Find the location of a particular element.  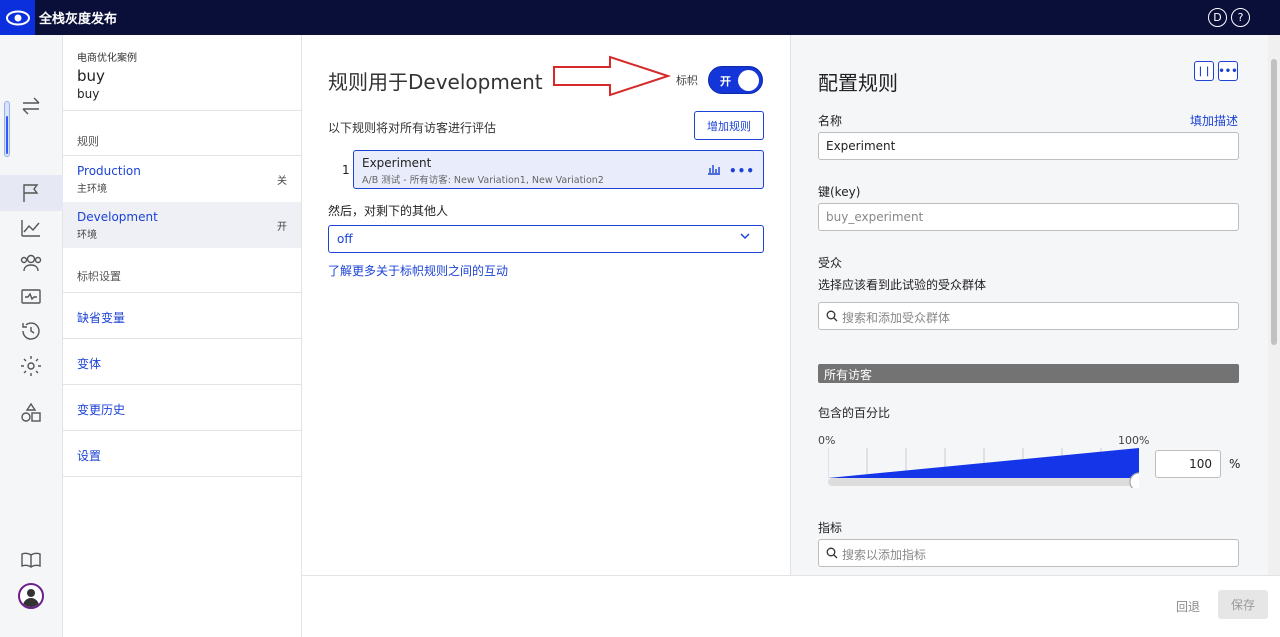

env-name: Production is located at coordinates (109, 171).